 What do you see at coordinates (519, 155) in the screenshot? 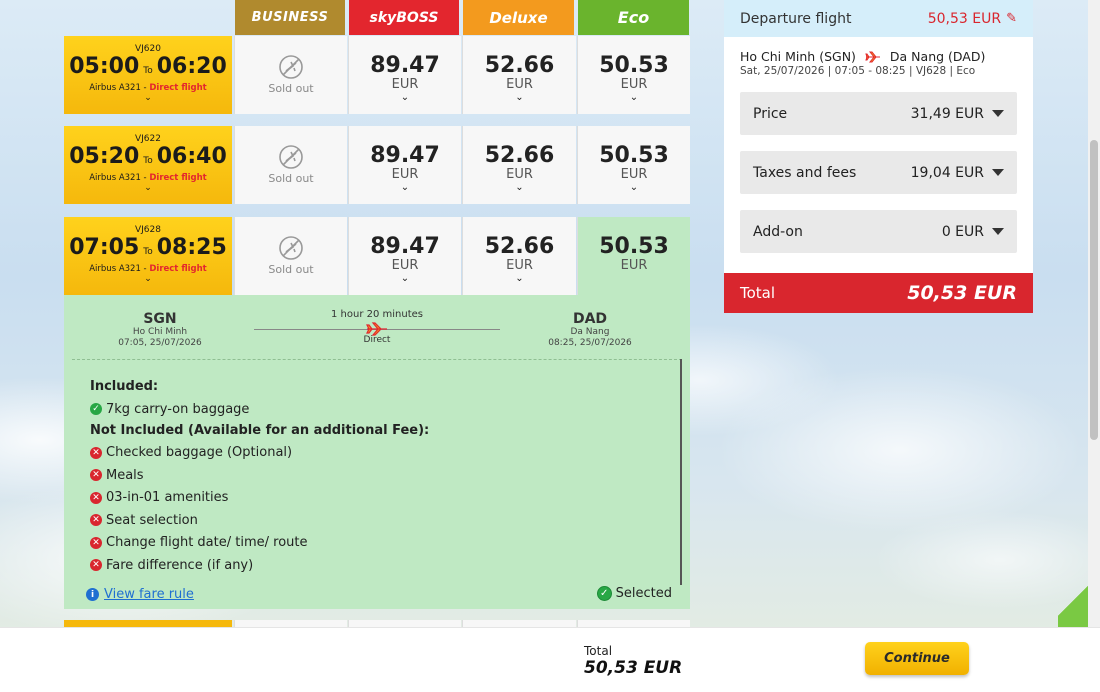
I see `fare-price: 52.66` at bounding box center [519, 155].